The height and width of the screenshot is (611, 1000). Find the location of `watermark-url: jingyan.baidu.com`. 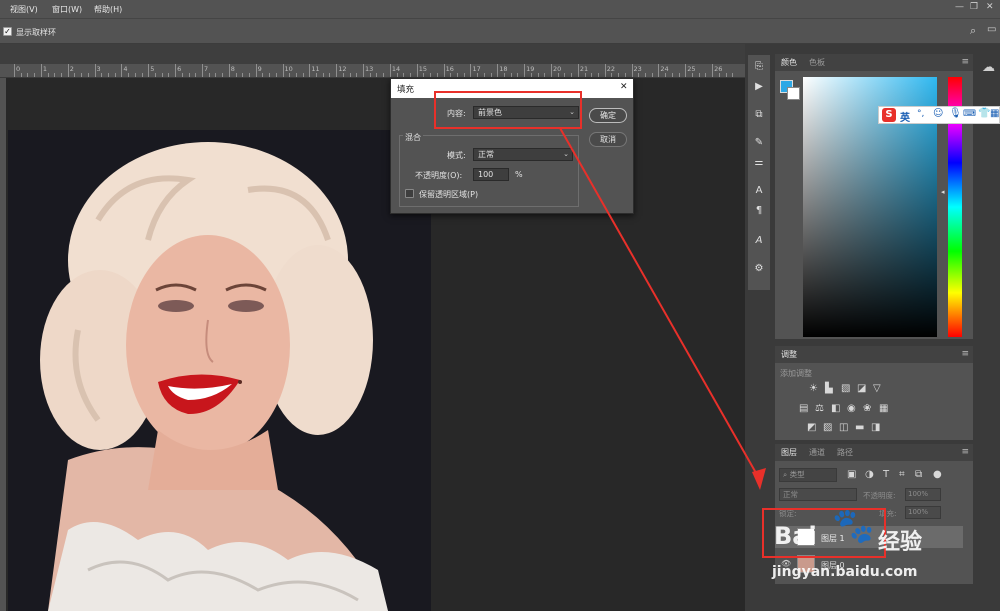

watermark-url: jingyan.baidu.com is located at coordinates (845, 572).